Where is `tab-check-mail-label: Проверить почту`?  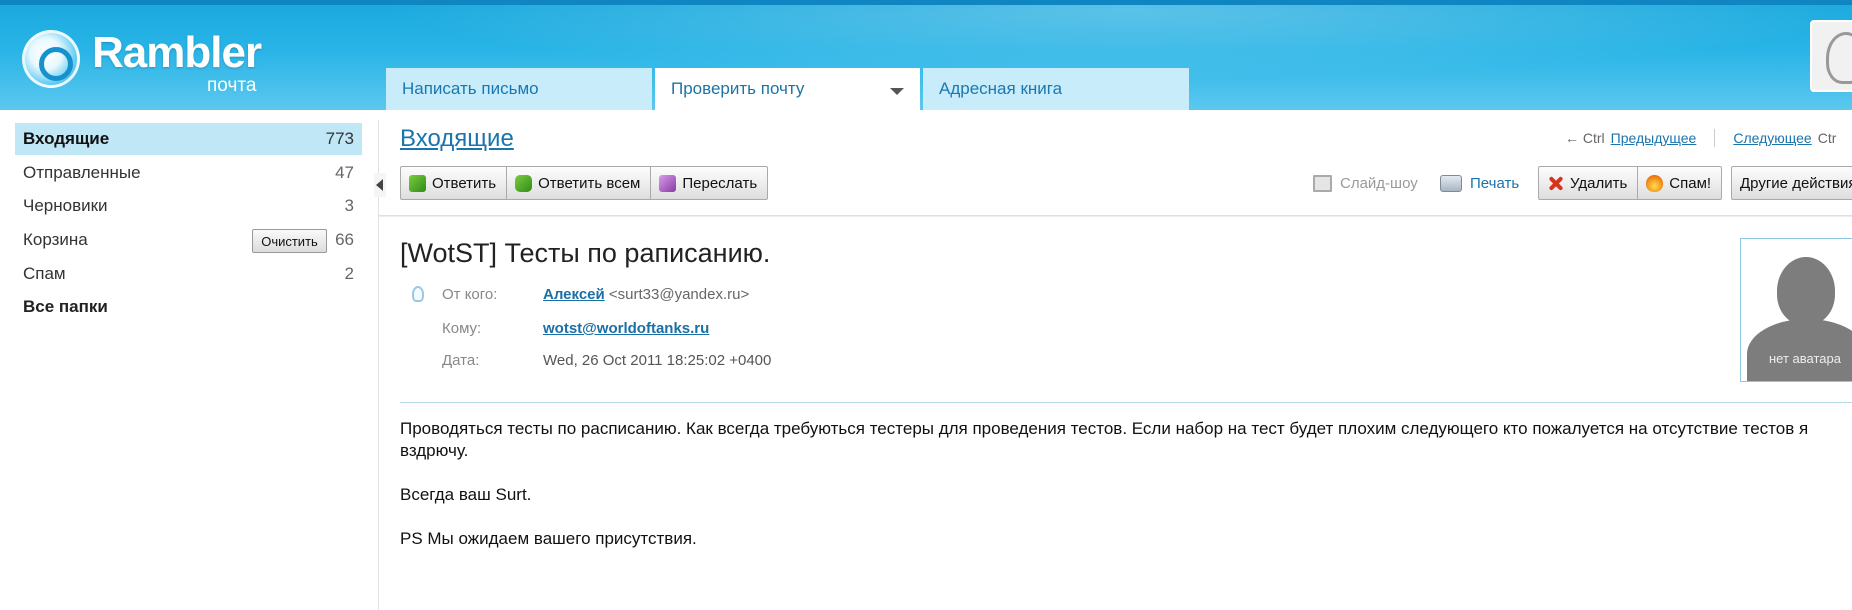
tab-check-mail-label: Проверить почту is located at coordinates (738, 88).